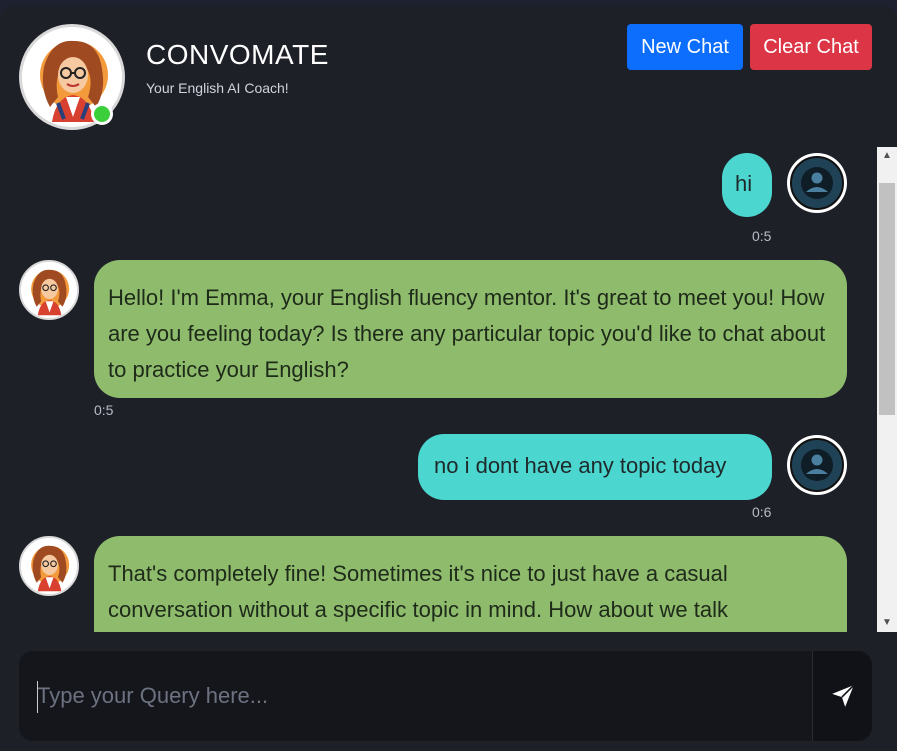 This screenshot has width=897, height=751. What do you see at coordinates (744, 183) in the screenshot?
I see `message-text: hi` at bounding box center [744, 183].